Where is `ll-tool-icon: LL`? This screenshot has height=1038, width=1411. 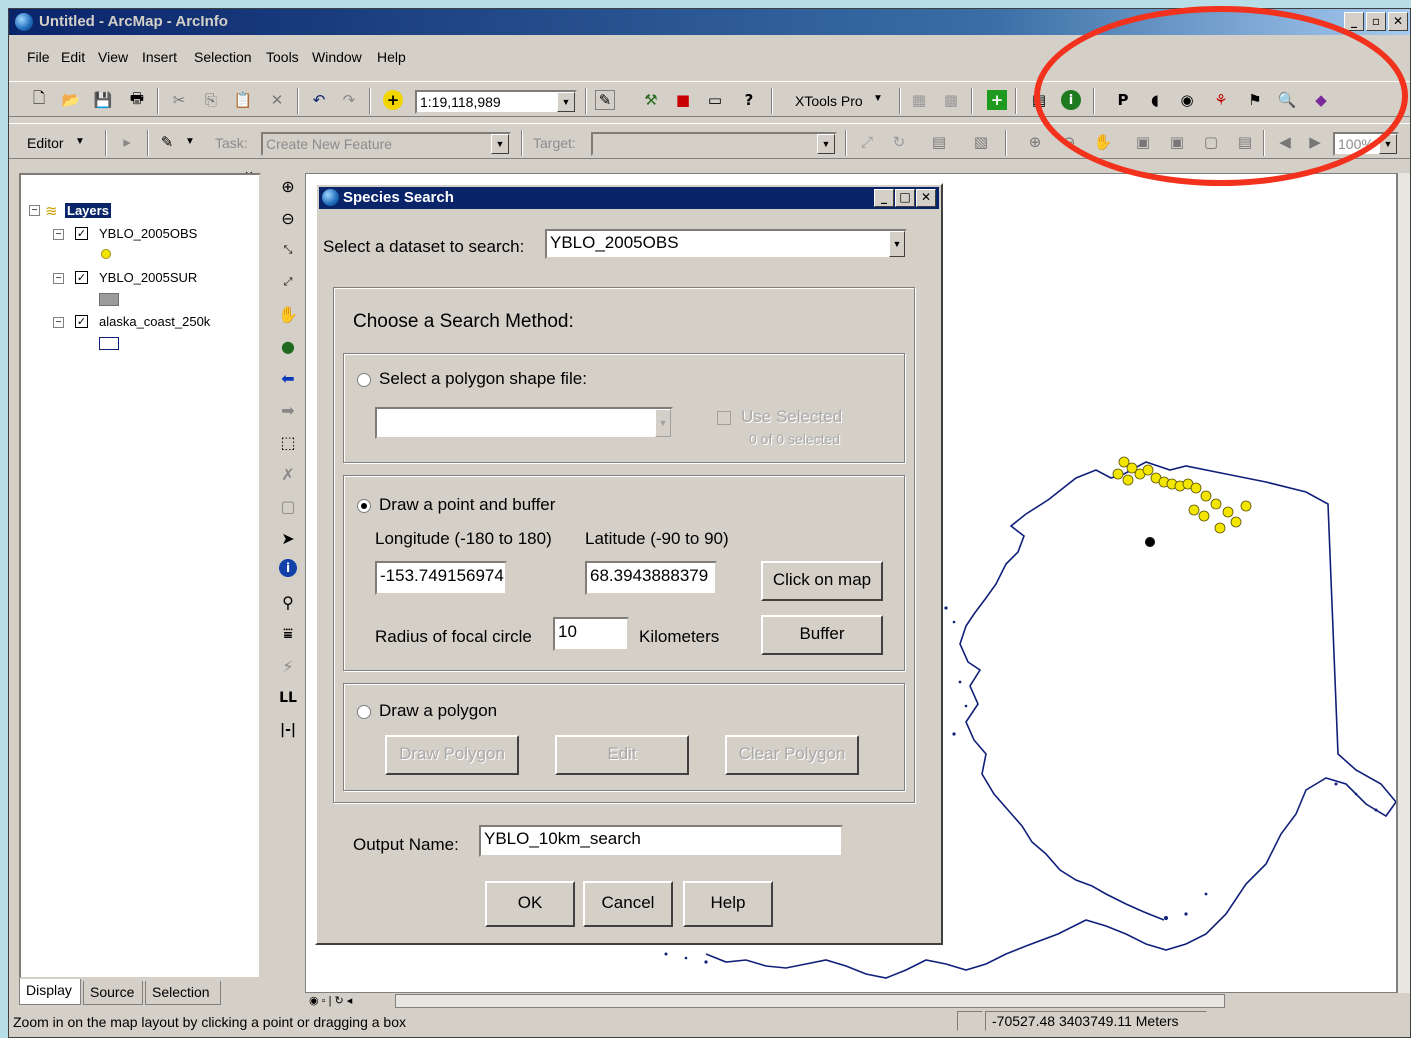
ll-tool-icon: LL is located at coordinates (288, 698).